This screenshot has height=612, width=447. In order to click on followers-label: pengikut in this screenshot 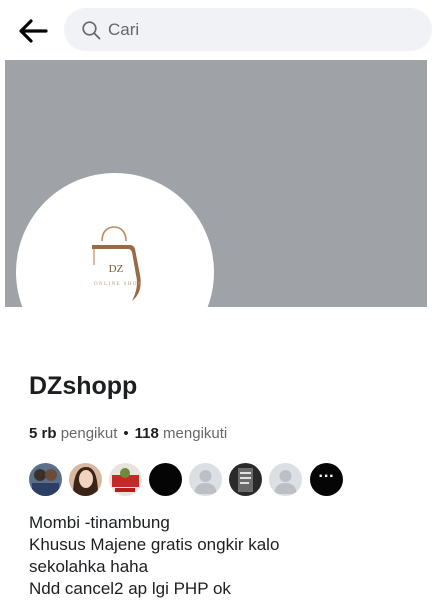, I will do `click(89, 433)`.